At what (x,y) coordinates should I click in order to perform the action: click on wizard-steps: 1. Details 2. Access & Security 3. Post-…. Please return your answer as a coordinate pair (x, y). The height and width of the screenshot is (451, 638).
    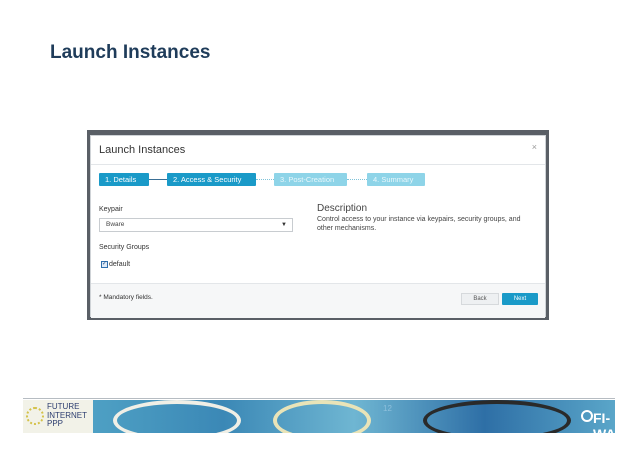
    Looking at the image, I should click on (319, 179).